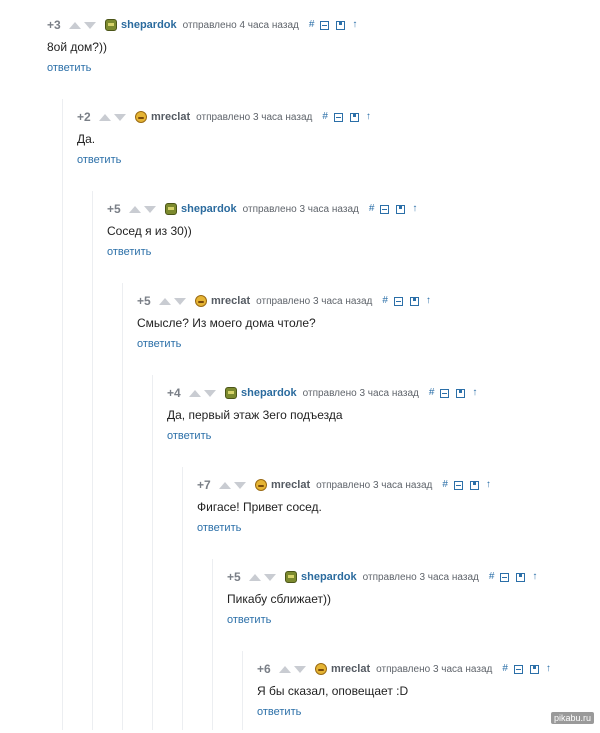 This screenshot has height=733, width=600. What do you see at coordinates (240, 25) in the screenshot?
I see `comment-timestamp: отправлено 4 часа назад` at bounding box center [240, 25].